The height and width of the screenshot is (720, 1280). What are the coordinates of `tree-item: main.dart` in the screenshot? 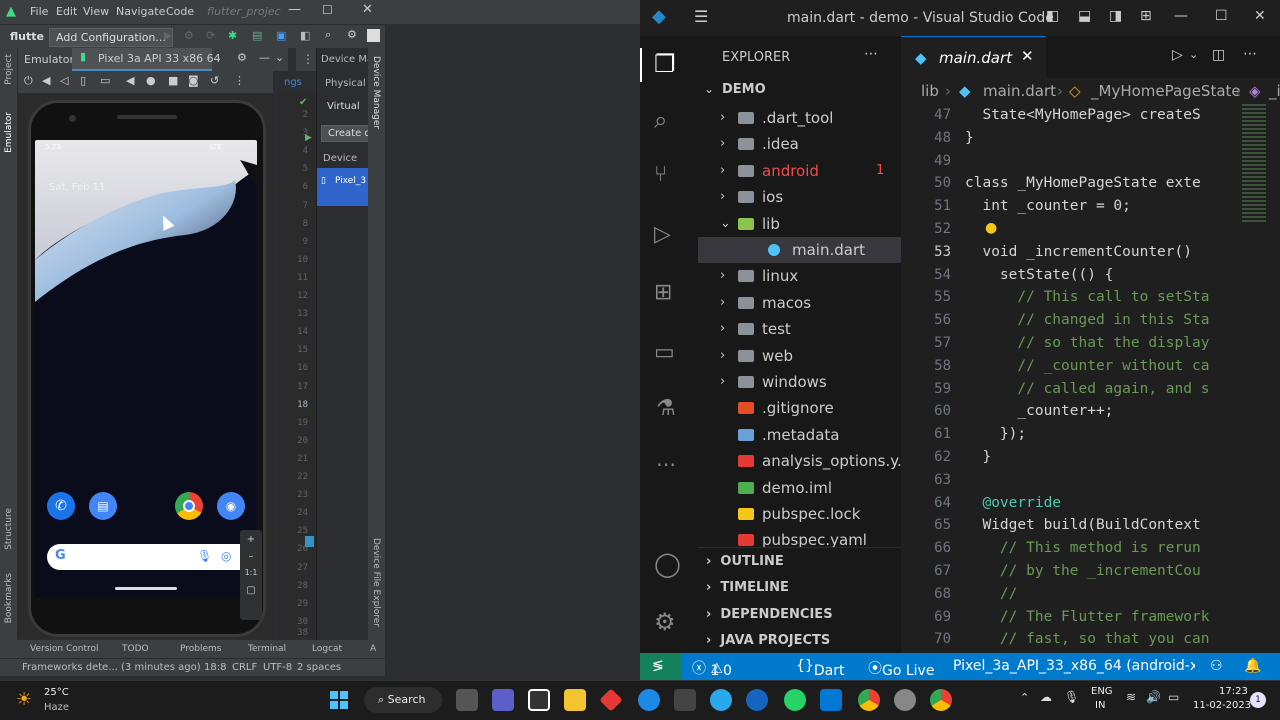 It's located at (799, 250).